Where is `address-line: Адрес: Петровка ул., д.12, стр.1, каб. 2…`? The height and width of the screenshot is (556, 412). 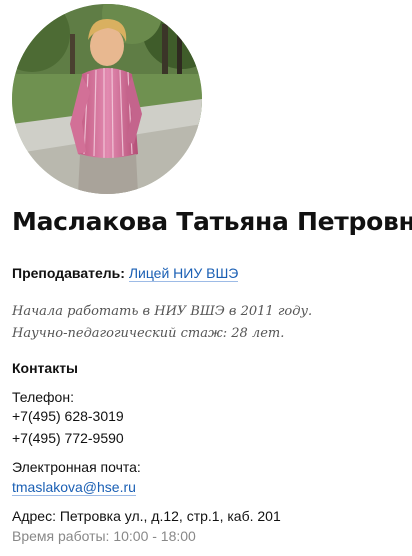
address-line: Адрес: Петровка ул., д.12, стр.1, каб. 2… is located at coordinates (146, 516).